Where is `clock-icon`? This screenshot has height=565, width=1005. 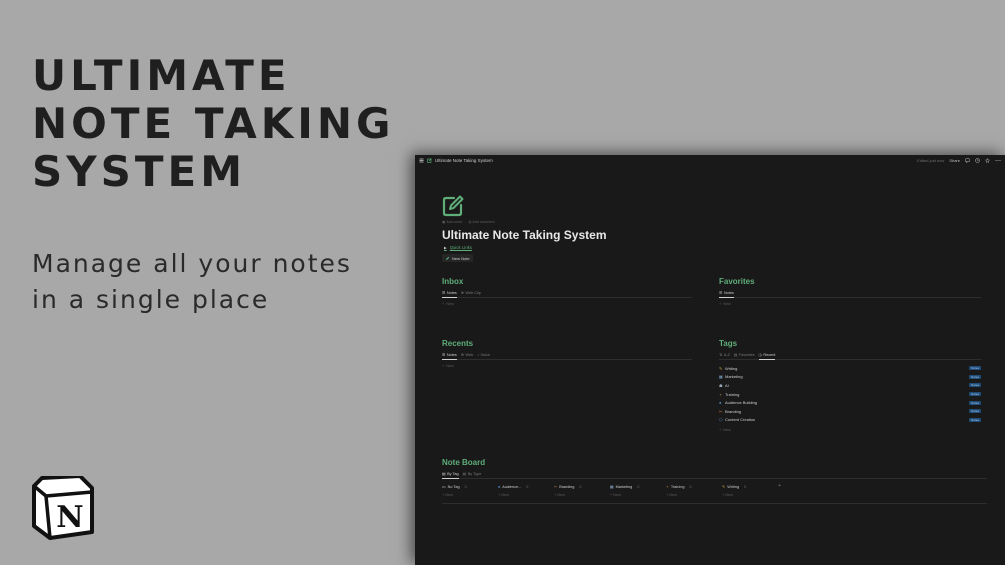
clock-icon is located at coordinates (977, 160).